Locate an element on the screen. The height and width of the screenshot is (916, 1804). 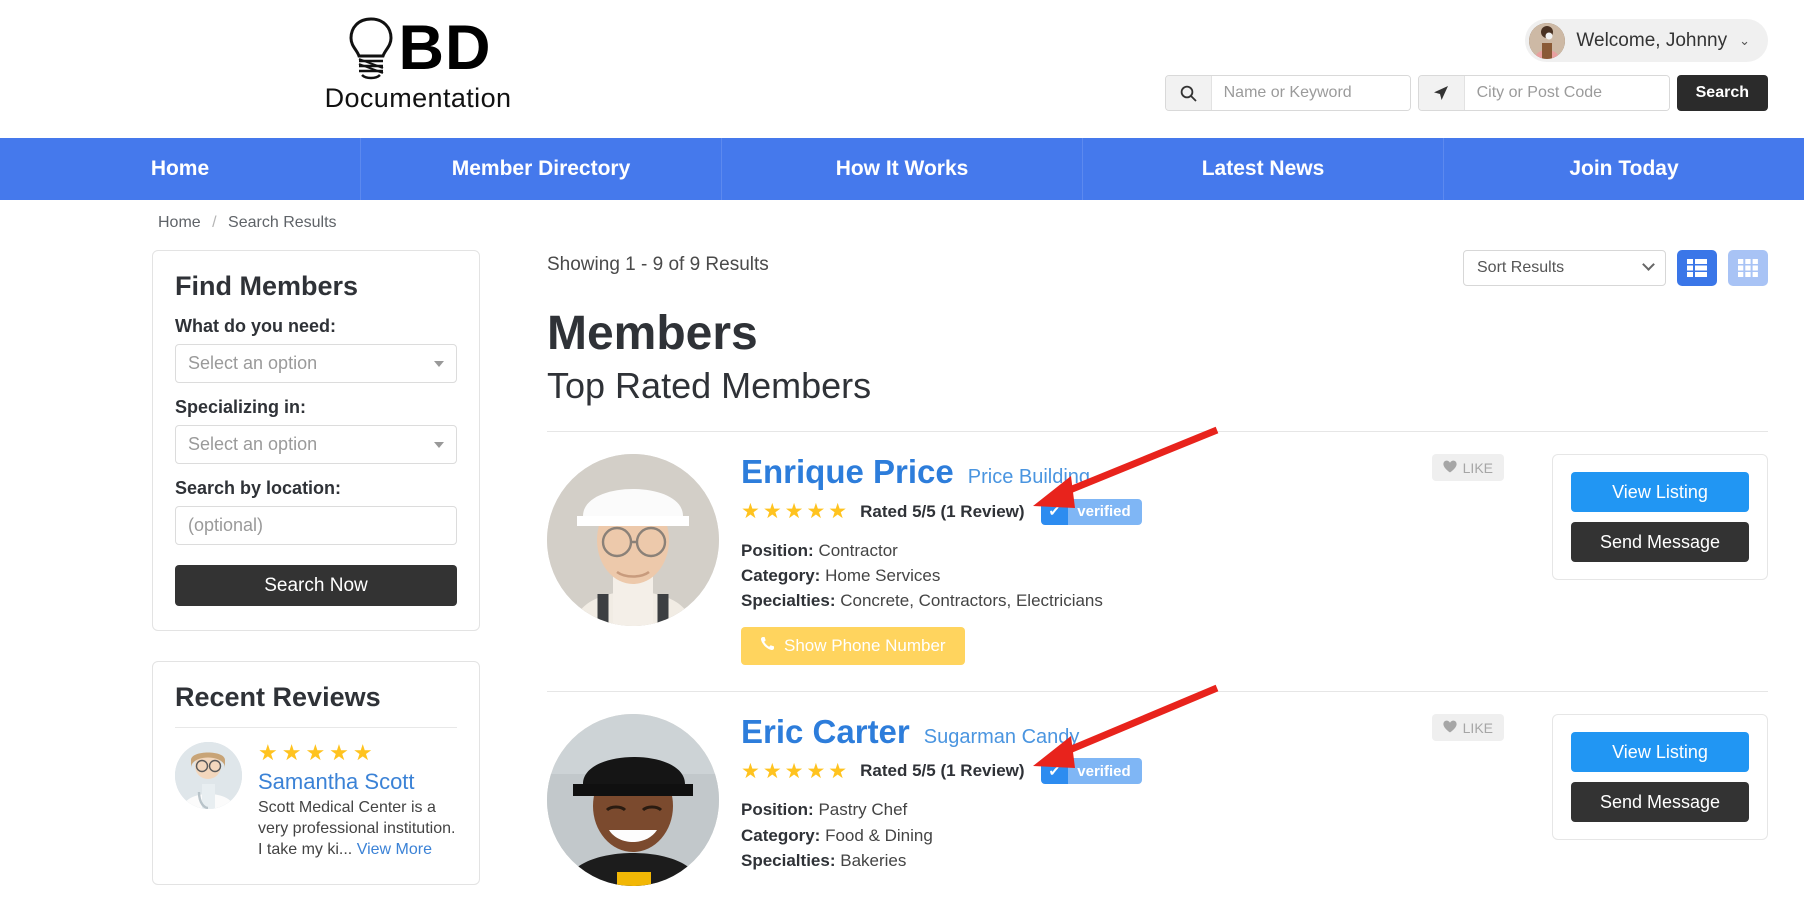
site-logo: BD Documentation is located at coordinates (418, 68).